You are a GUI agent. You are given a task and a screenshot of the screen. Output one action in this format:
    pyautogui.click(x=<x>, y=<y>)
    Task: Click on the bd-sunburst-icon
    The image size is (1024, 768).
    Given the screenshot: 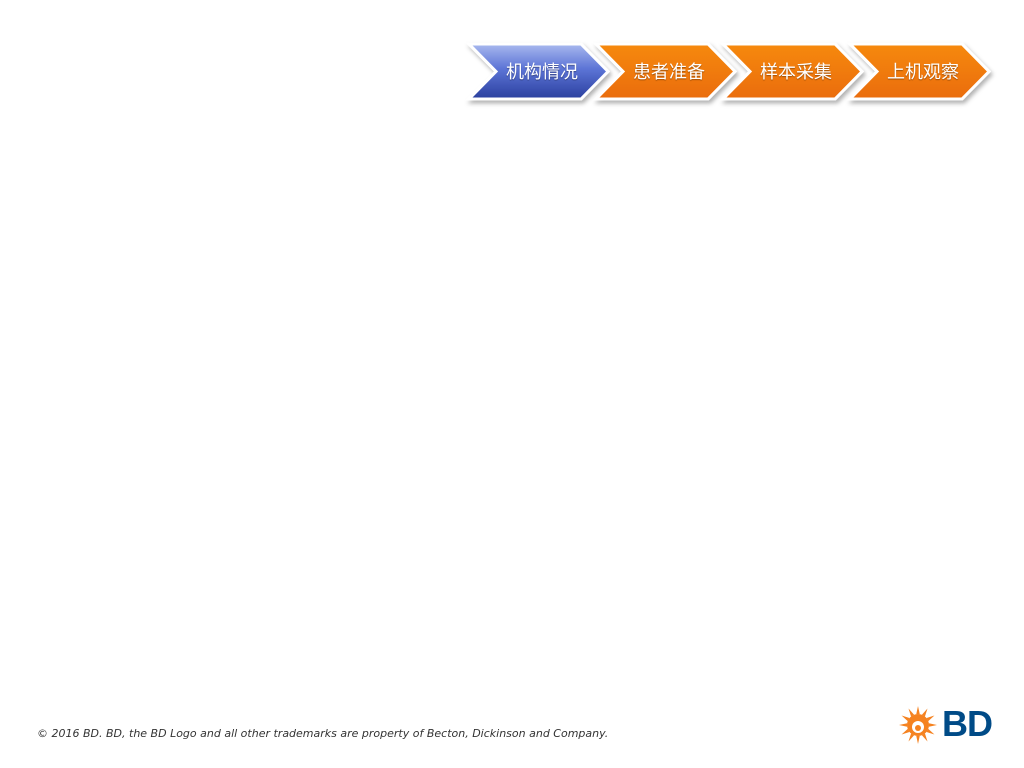 What is the action you would take?
    pyautogui.click(x=918, y=725)
    